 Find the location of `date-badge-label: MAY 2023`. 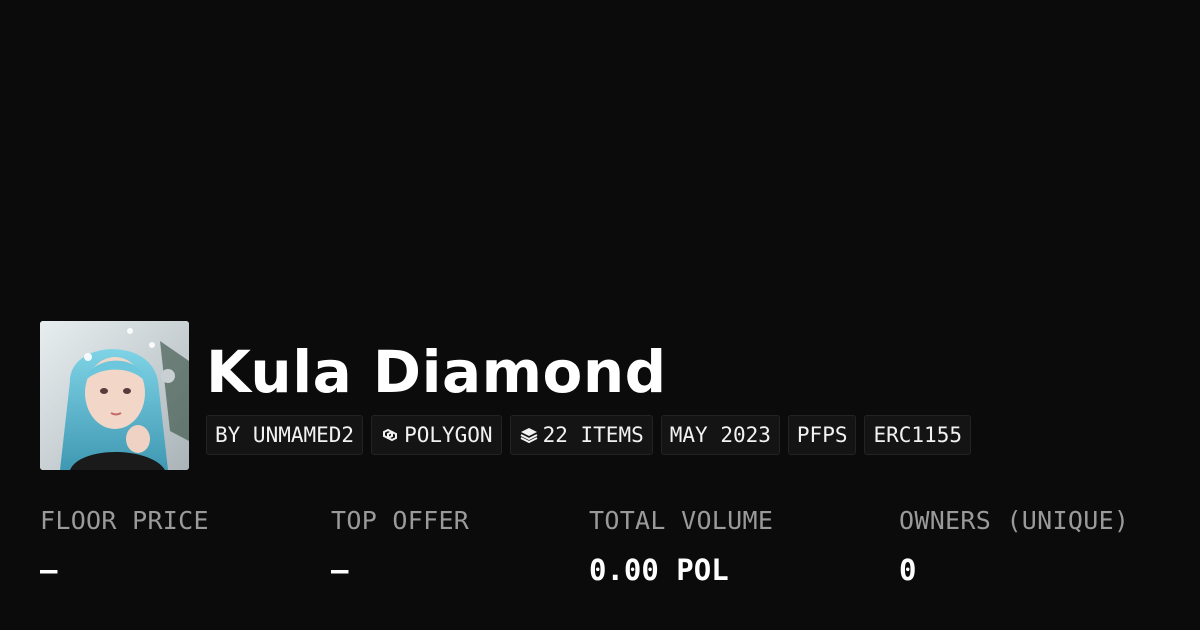

date-badge-label: MAY 2023 is located at coordinates (720, 435).